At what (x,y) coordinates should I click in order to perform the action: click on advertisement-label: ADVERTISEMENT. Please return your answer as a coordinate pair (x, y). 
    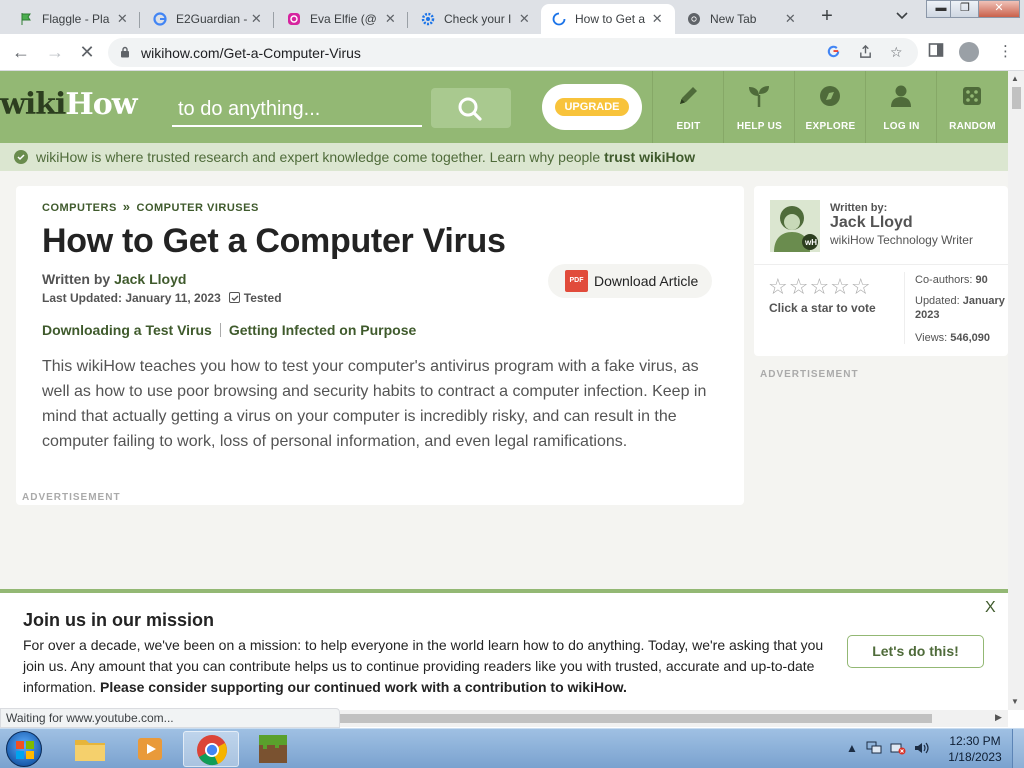
    Looking at the image, I should click on (809, 374).